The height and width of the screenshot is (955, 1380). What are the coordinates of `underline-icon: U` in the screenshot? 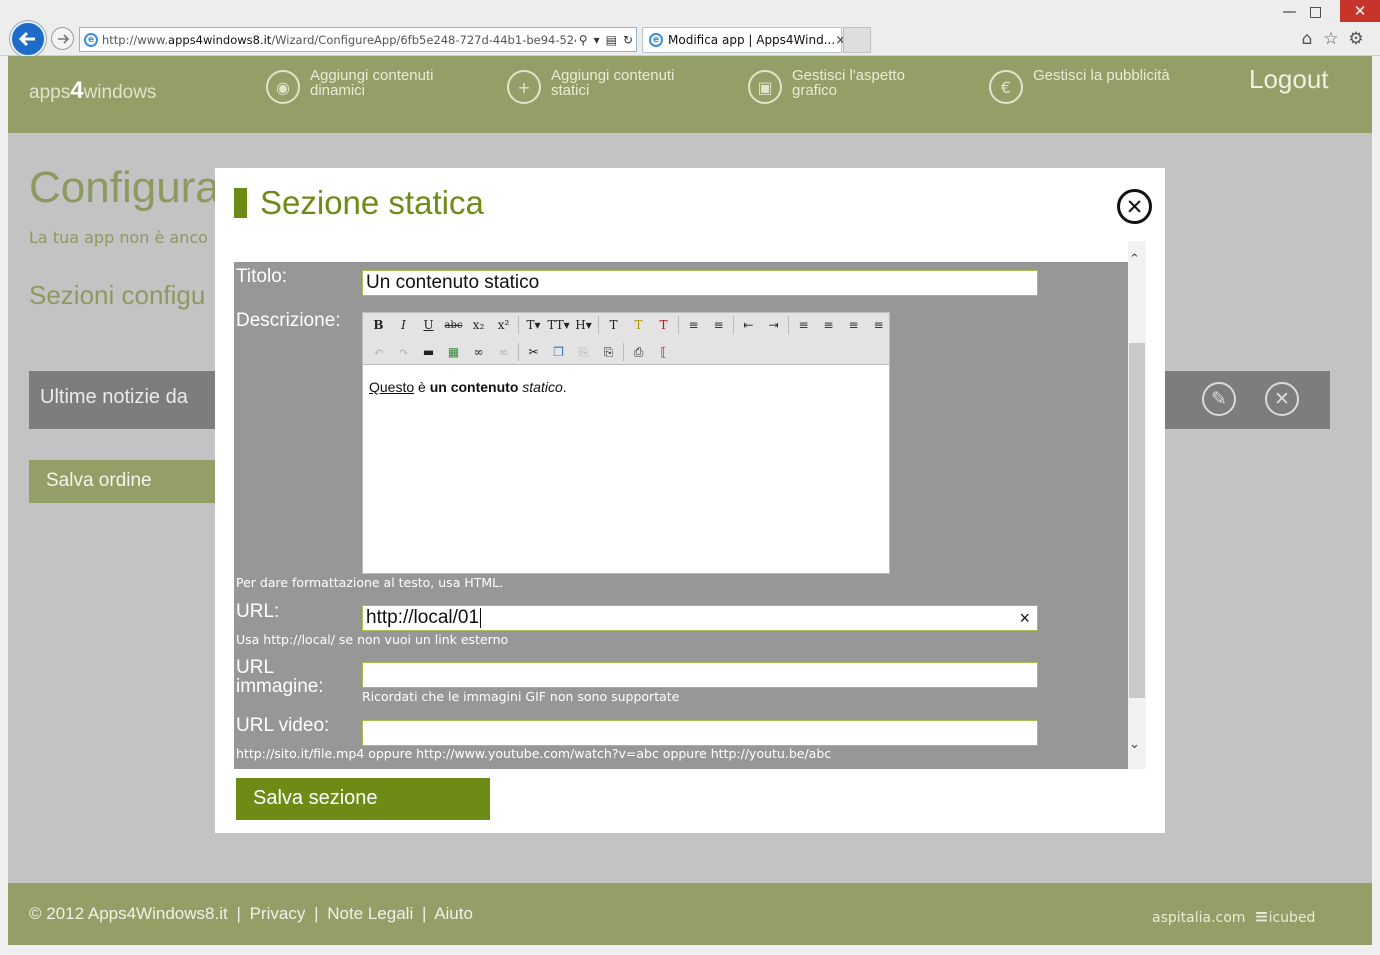 It's located at (428, 325).